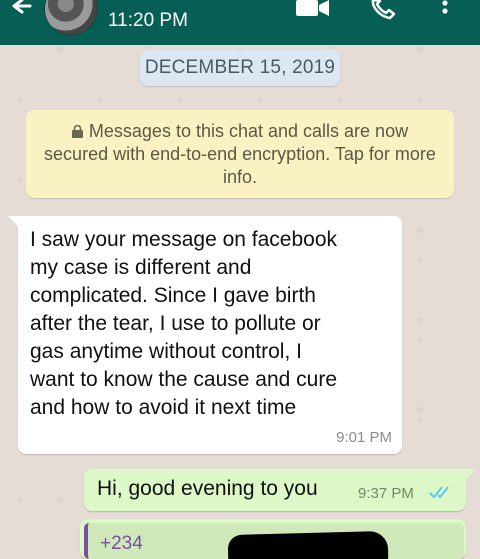 Image resolution: width=480 pixels, height=559 pixels. Describe the element at coordinates (148, 20) in the screenshot. I see `last-seen-time: 11:20 PM` at that location.